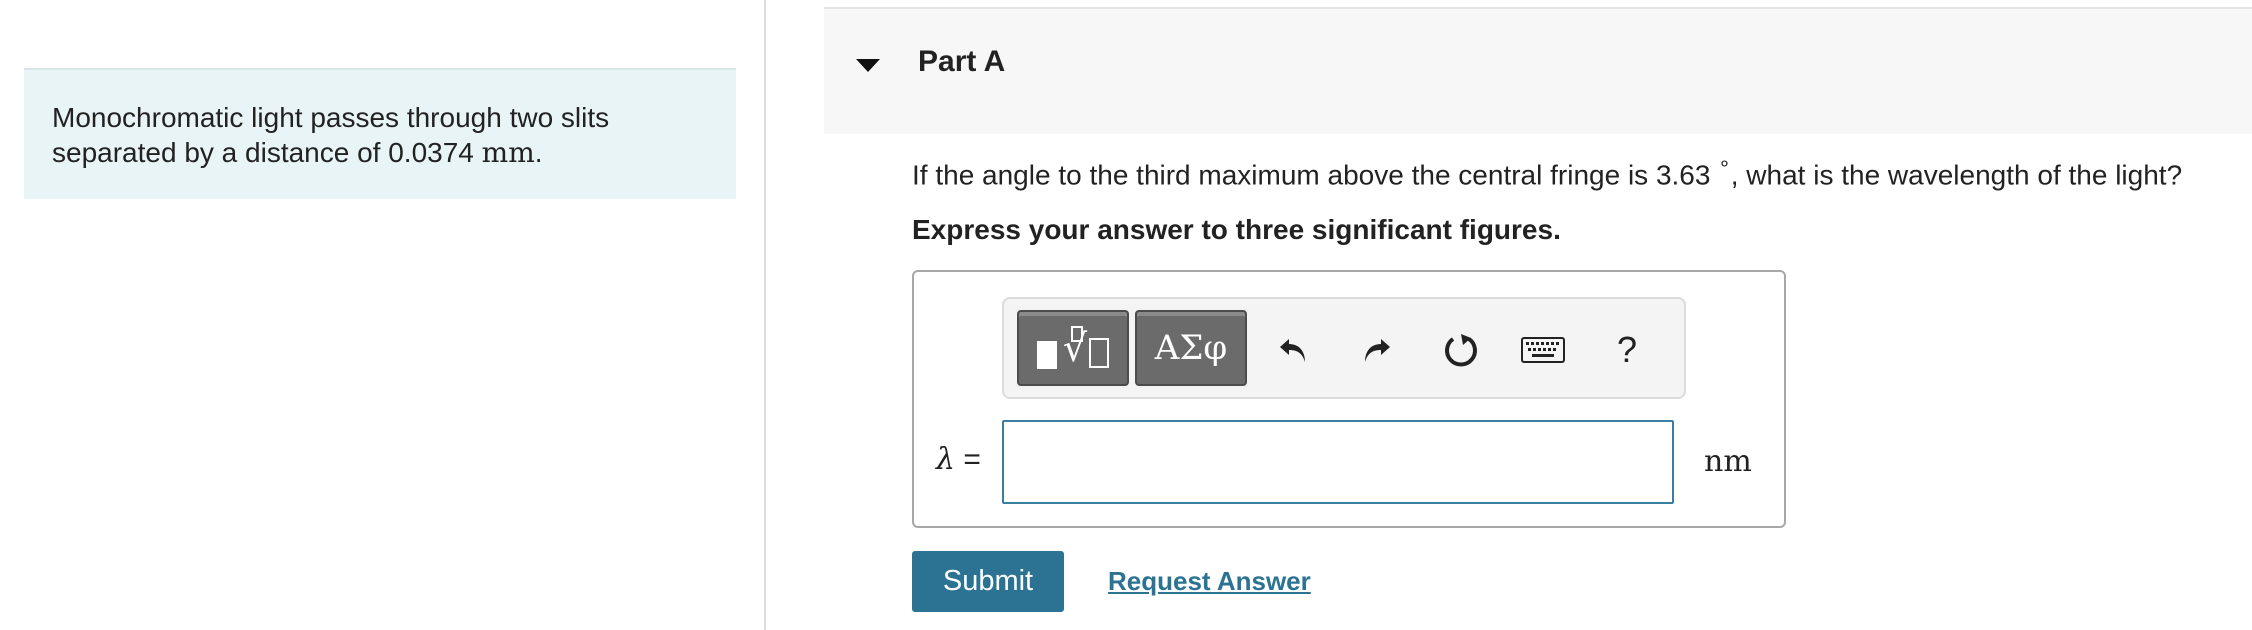 The image size is (2252, 630). Describe the element at coordinates (1377, 350) in the screenshot. I see `redo-icon` at that location.